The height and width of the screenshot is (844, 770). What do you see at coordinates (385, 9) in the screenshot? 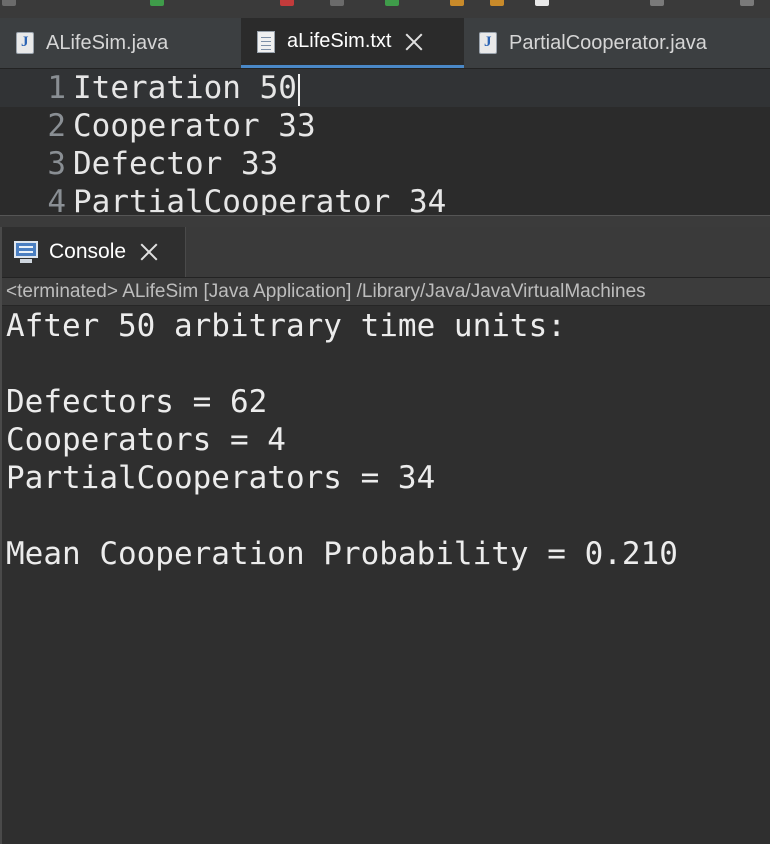
I see `toolbar` at bounding box center [385, 9].